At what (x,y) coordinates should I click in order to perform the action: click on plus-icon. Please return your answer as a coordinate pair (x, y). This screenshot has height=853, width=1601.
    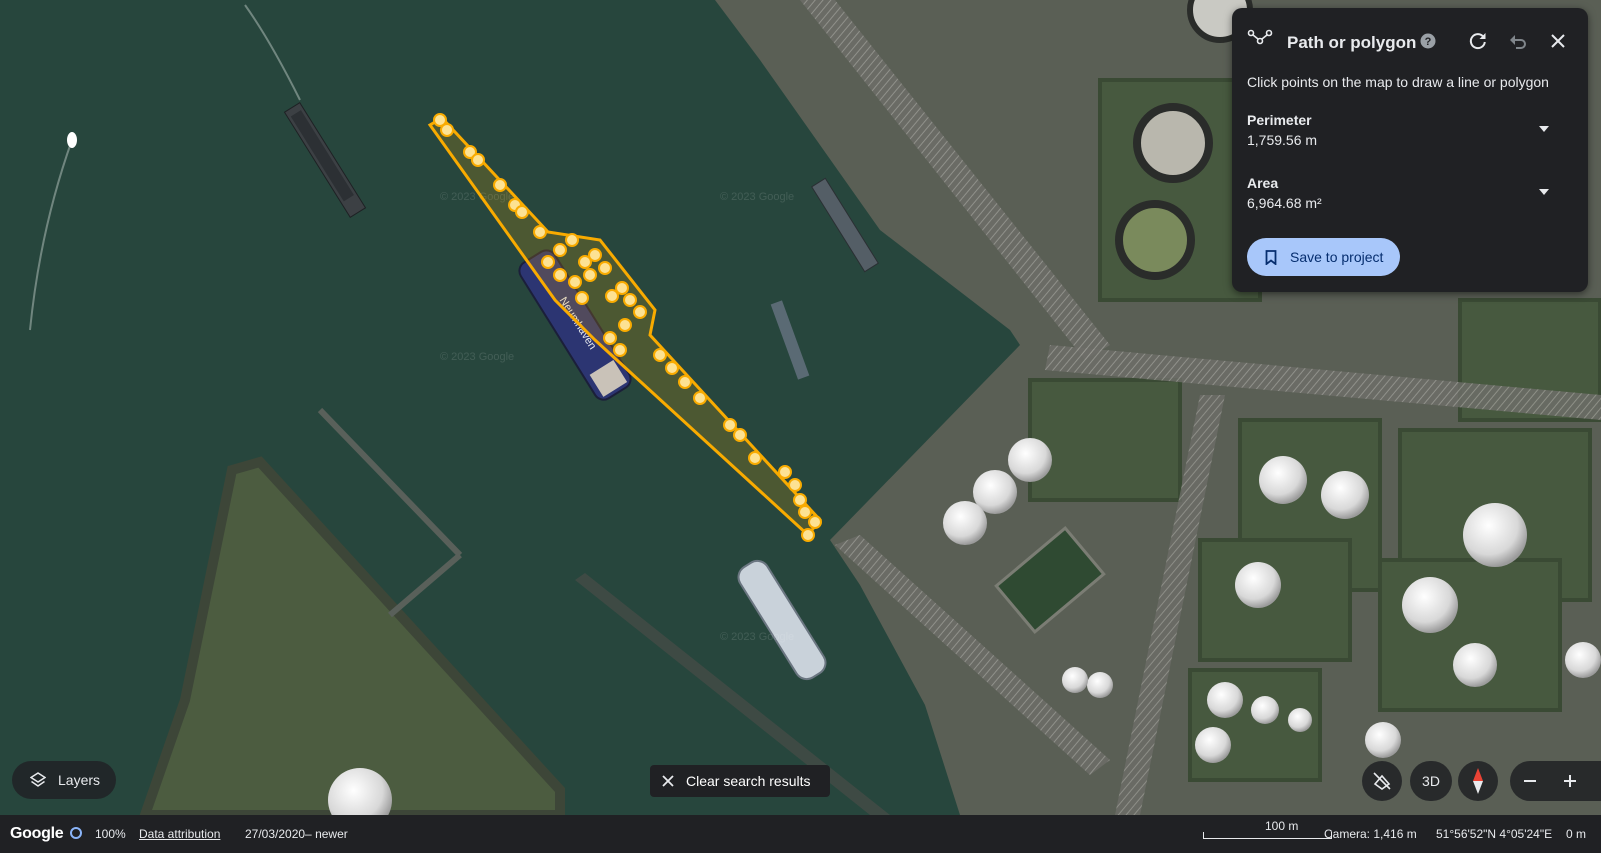
    Looking at the image, I should click on (1570, 781).